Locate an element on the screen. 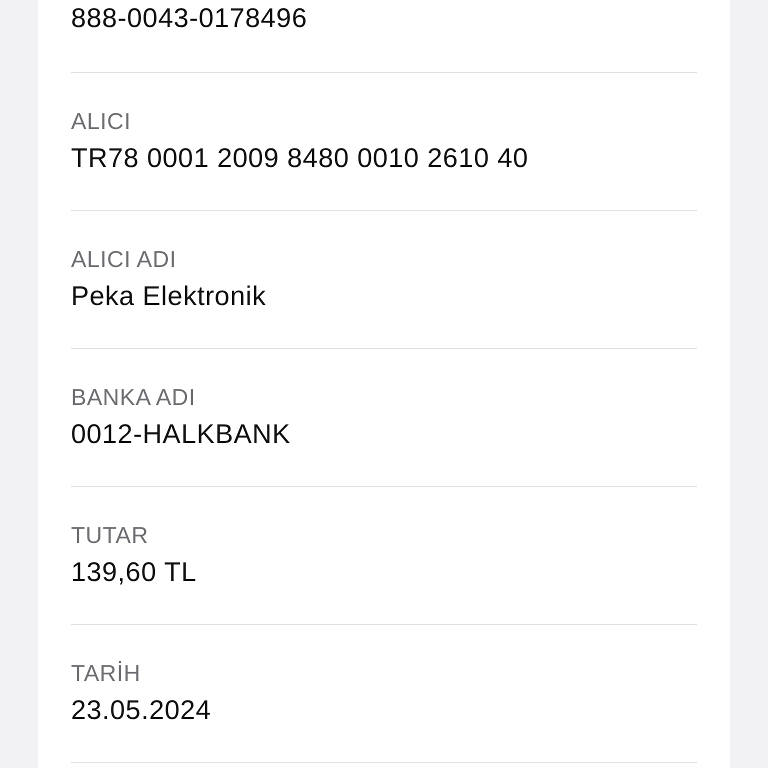  field-value: TR78 0001 2009 8480 0010 2610 40 is located at coordinates (299, 158).